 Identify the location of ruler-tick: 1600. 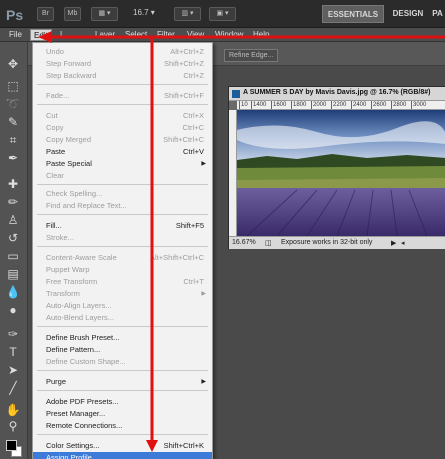
(279, 105).